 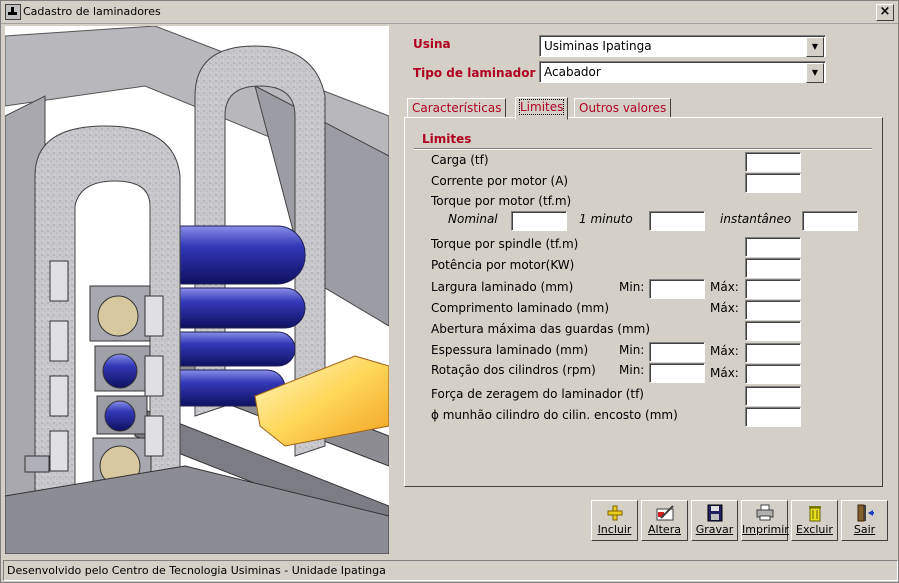 I want to click on excluir-button: Excluir, so click(x=814, y=520).